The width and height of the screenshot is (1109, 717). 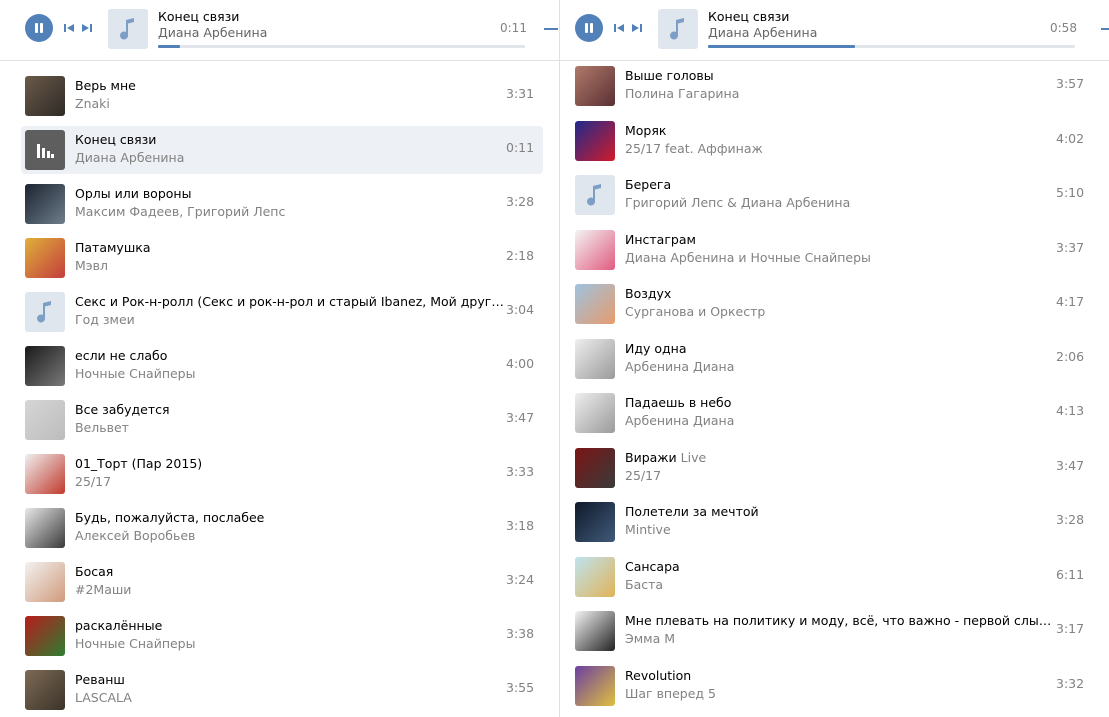 What do you see at coordinates (92, 103) in the screenshot?
I see `track-artist: Znaki` at bounding box center [92, 103].